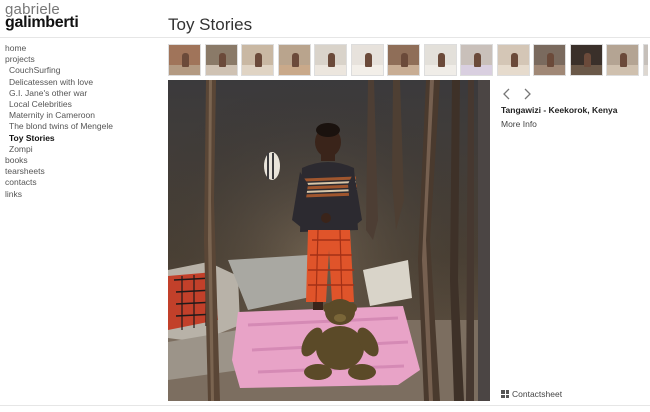 The height and width of the screenshot is (412, 650). Describe the element at coordinates (210, 24) in the screenshot. I see `page-title: Toy Stories` at that location.